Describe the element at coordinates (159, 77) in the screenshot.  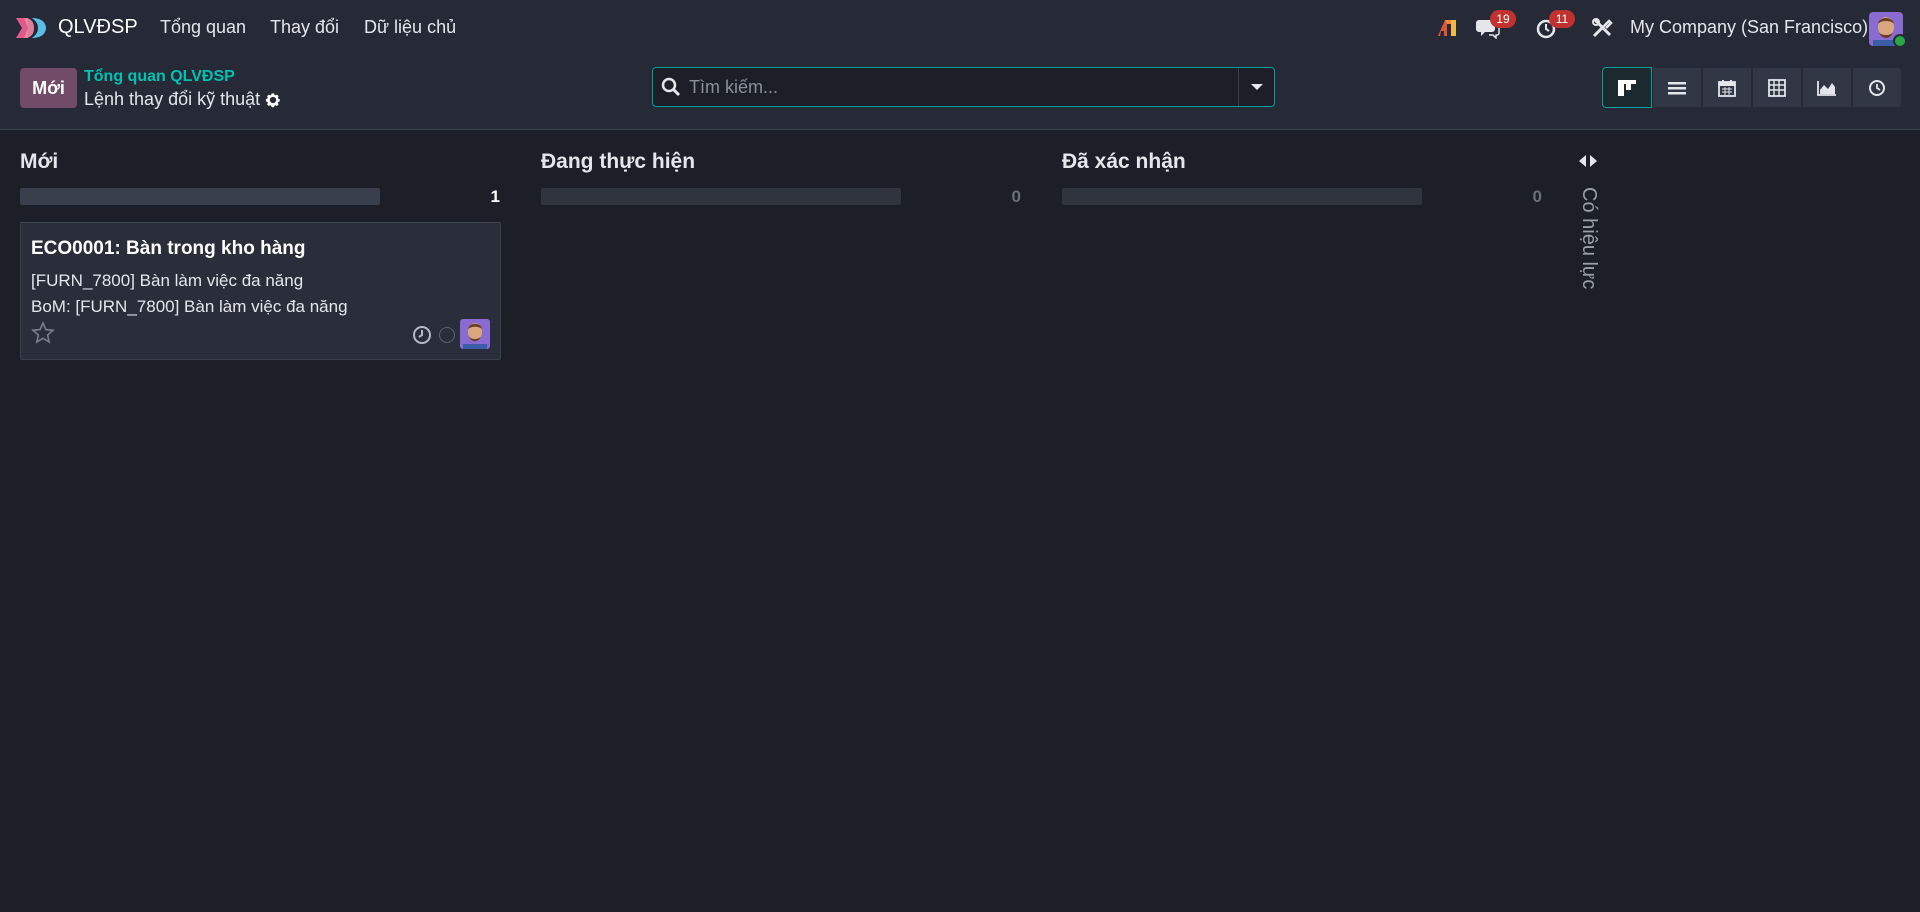
I see `breadcrumb: Tổng quan QLVĐSP` at that location.